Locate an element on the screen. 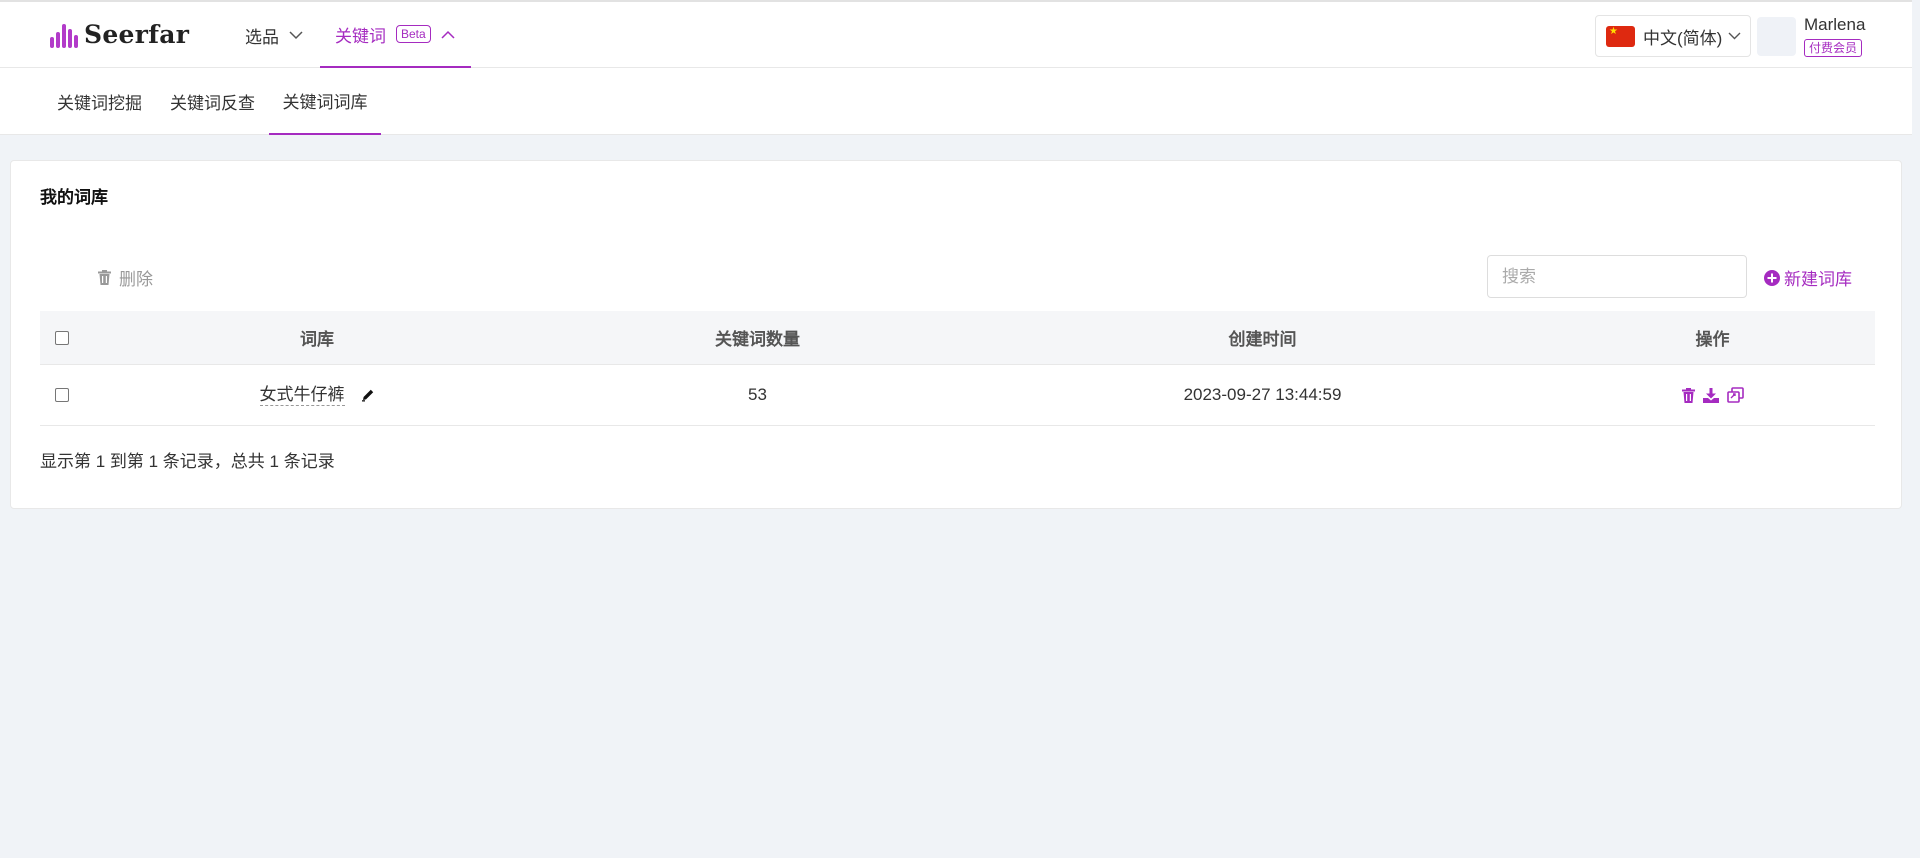  table-header: 词库 关键词数量 创建时间 操作 is located at coordinates (957, 338).